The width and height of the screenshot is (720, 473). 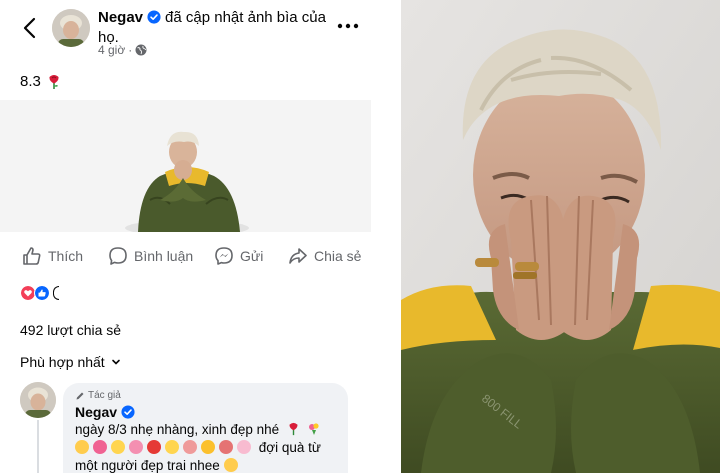 I want to click on pencil-icon, so click(x=80, y=395).